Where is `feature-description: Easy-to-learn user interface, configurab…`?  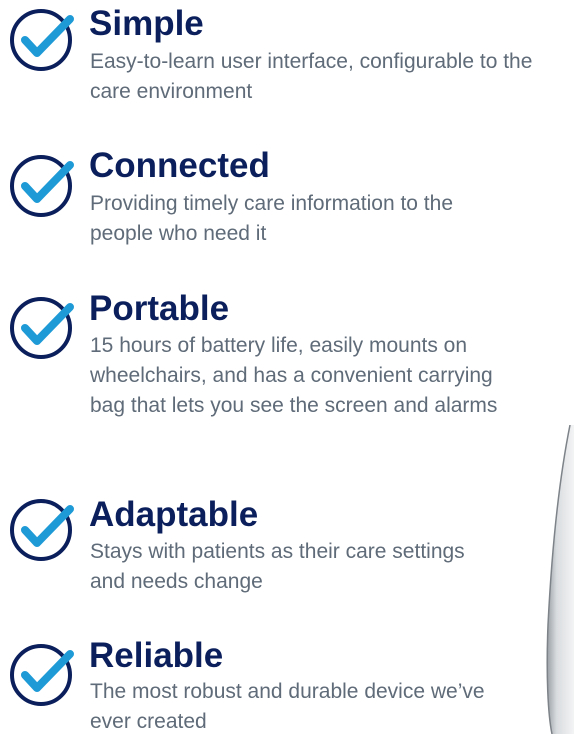
feature-description: Easy-to-learn user interface, configurab… is located at coordinates (311, 76).